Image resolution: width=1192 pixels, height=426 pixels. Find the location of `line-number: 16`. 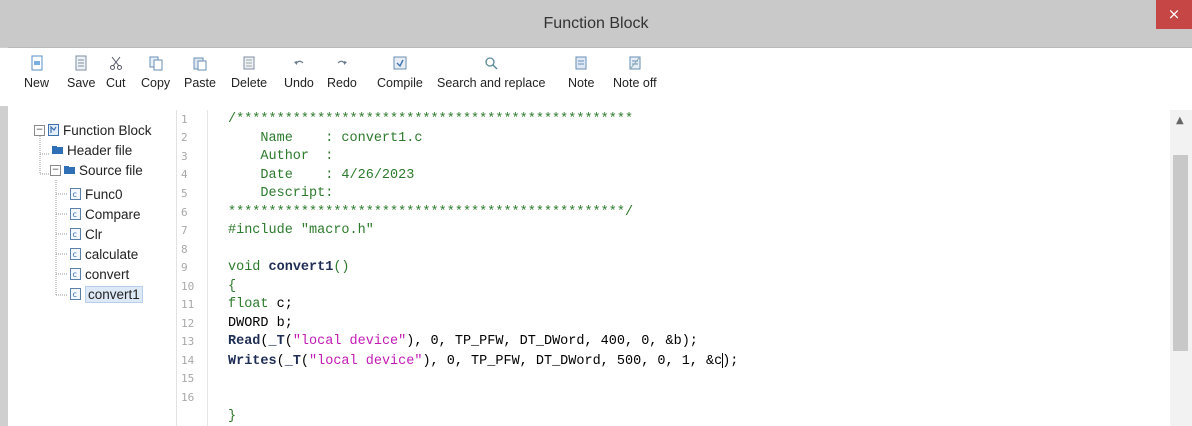

line-number: 16 is located at coordinates (188, 397).